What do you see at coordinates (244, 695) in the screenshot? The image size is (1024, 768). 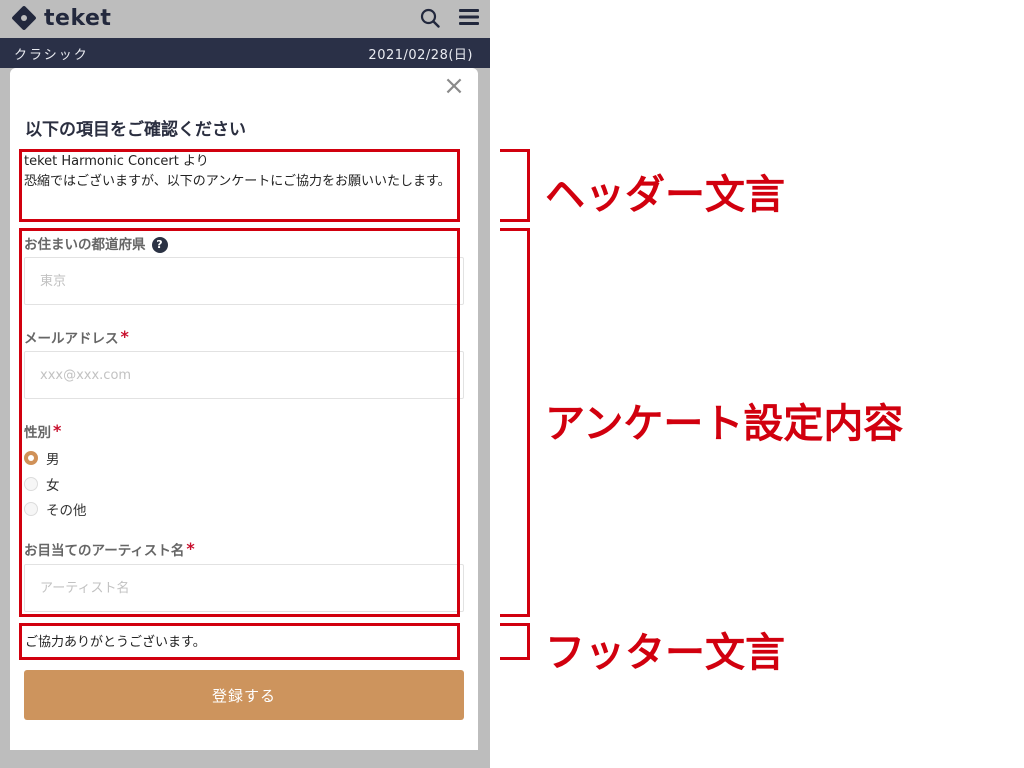 I see `register-button: 登録する` at bounding box center [244, 695].